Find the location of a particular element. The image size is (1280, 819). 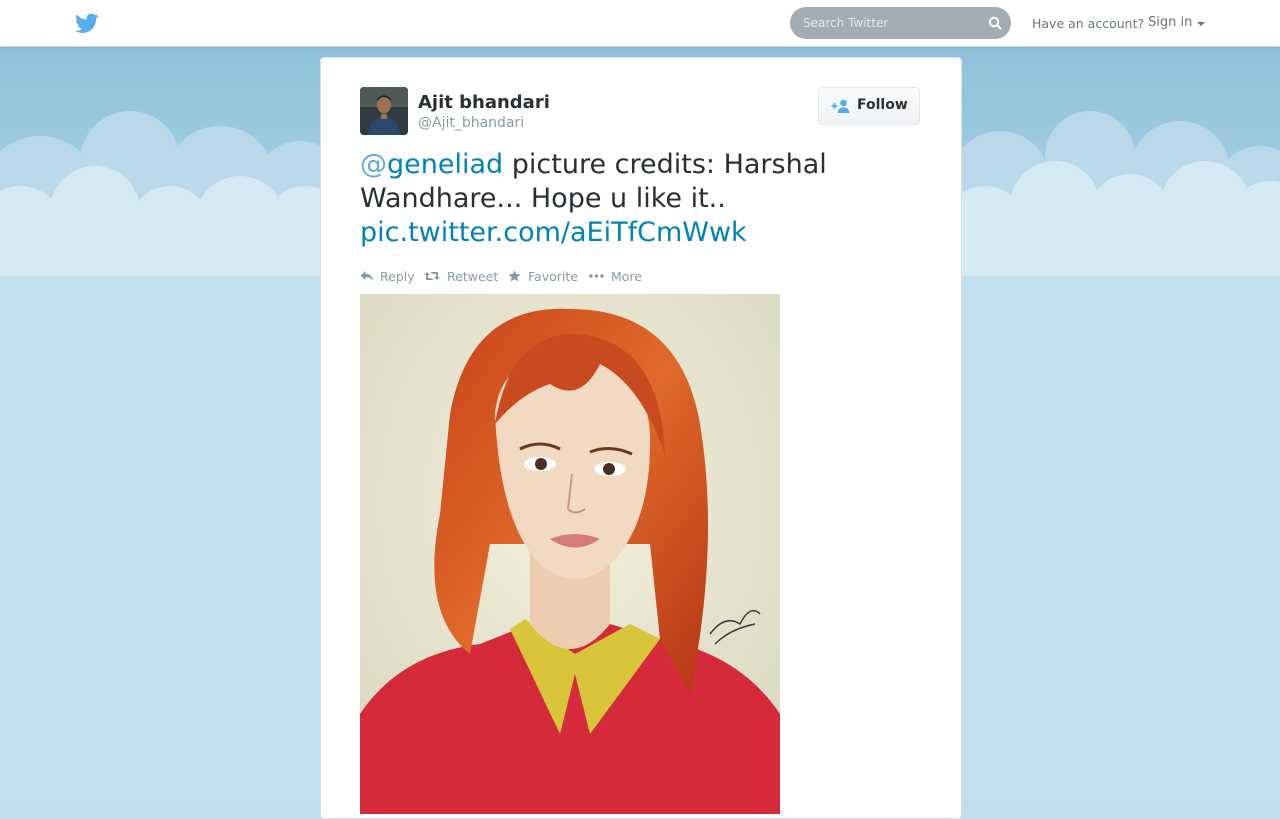

reply-button: Reply is located at coordinates (388, 277).